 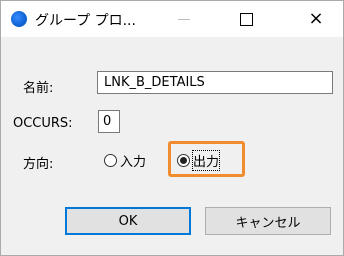 I want to click on minimize-button, so click(x=184, y=19).